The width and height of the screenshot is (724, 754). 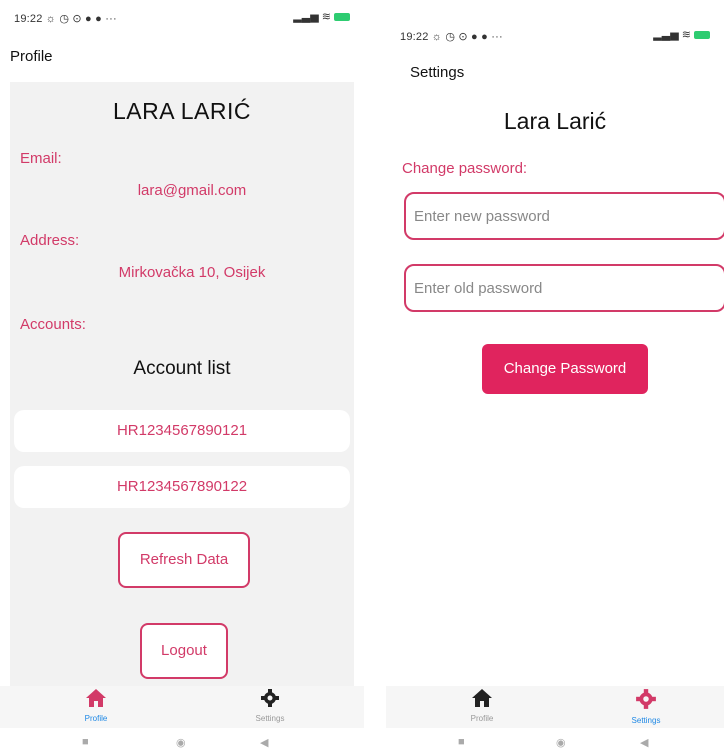 I want to click on account-item: HR1234567890122, so click(x=182, y=487).